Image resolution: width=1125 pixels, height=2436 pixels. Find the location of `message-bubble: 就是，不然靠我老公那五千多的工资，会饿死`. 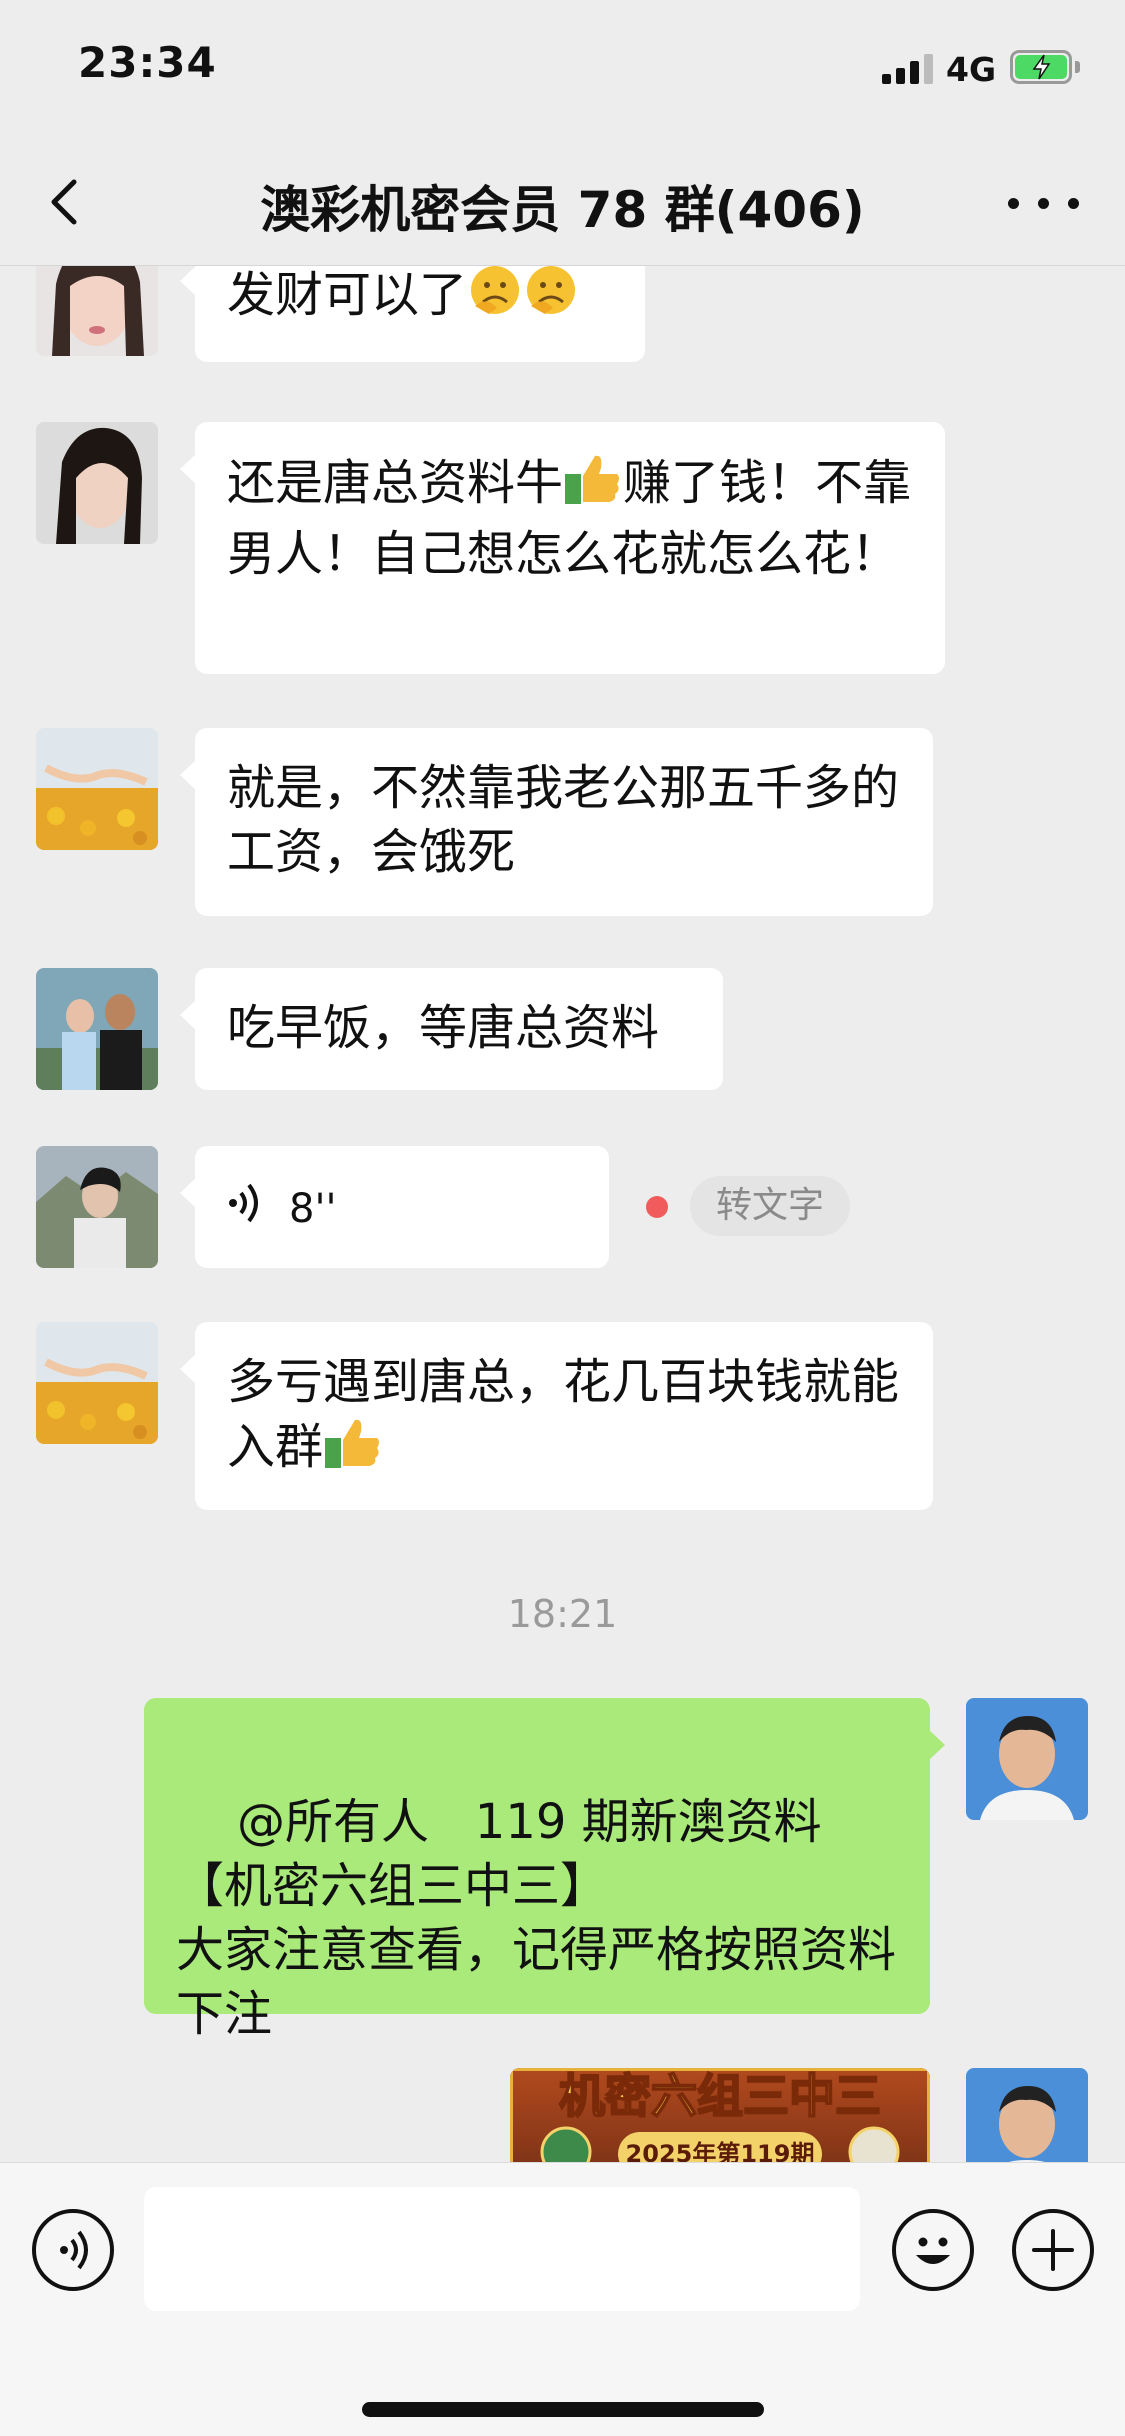

message-bubble: 就是，不然靠我老公那五千多的工资，会饿死 is located at coordinates (556, 822).